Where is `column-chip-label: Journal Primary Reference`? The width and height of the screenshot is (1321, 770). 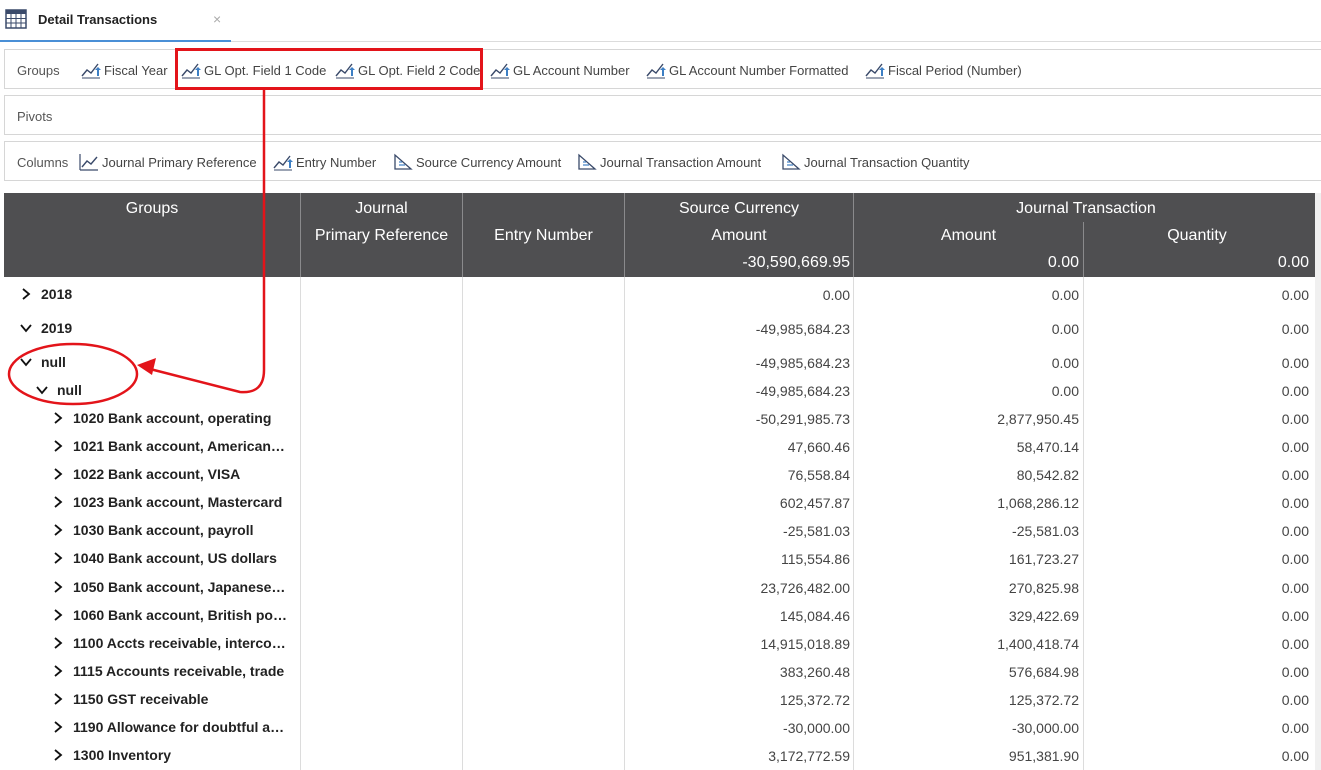
column-chip-label: Journal Primary Reference is located at coordinates (179, 162).